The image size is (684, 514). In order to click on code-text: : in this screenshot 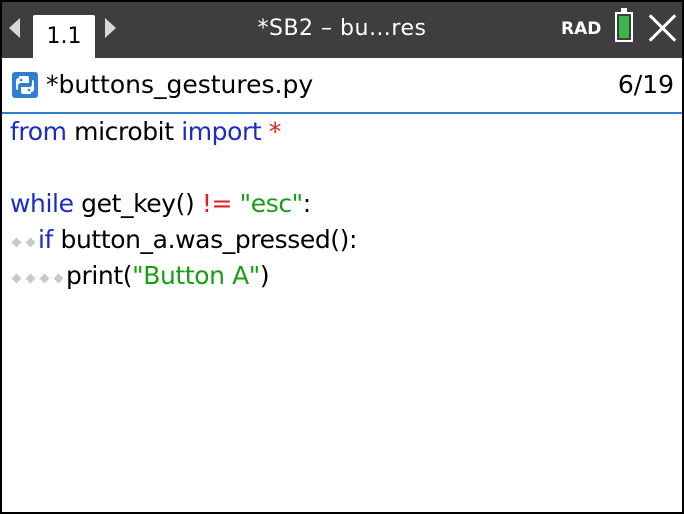, I will do `click(306, 203)`.